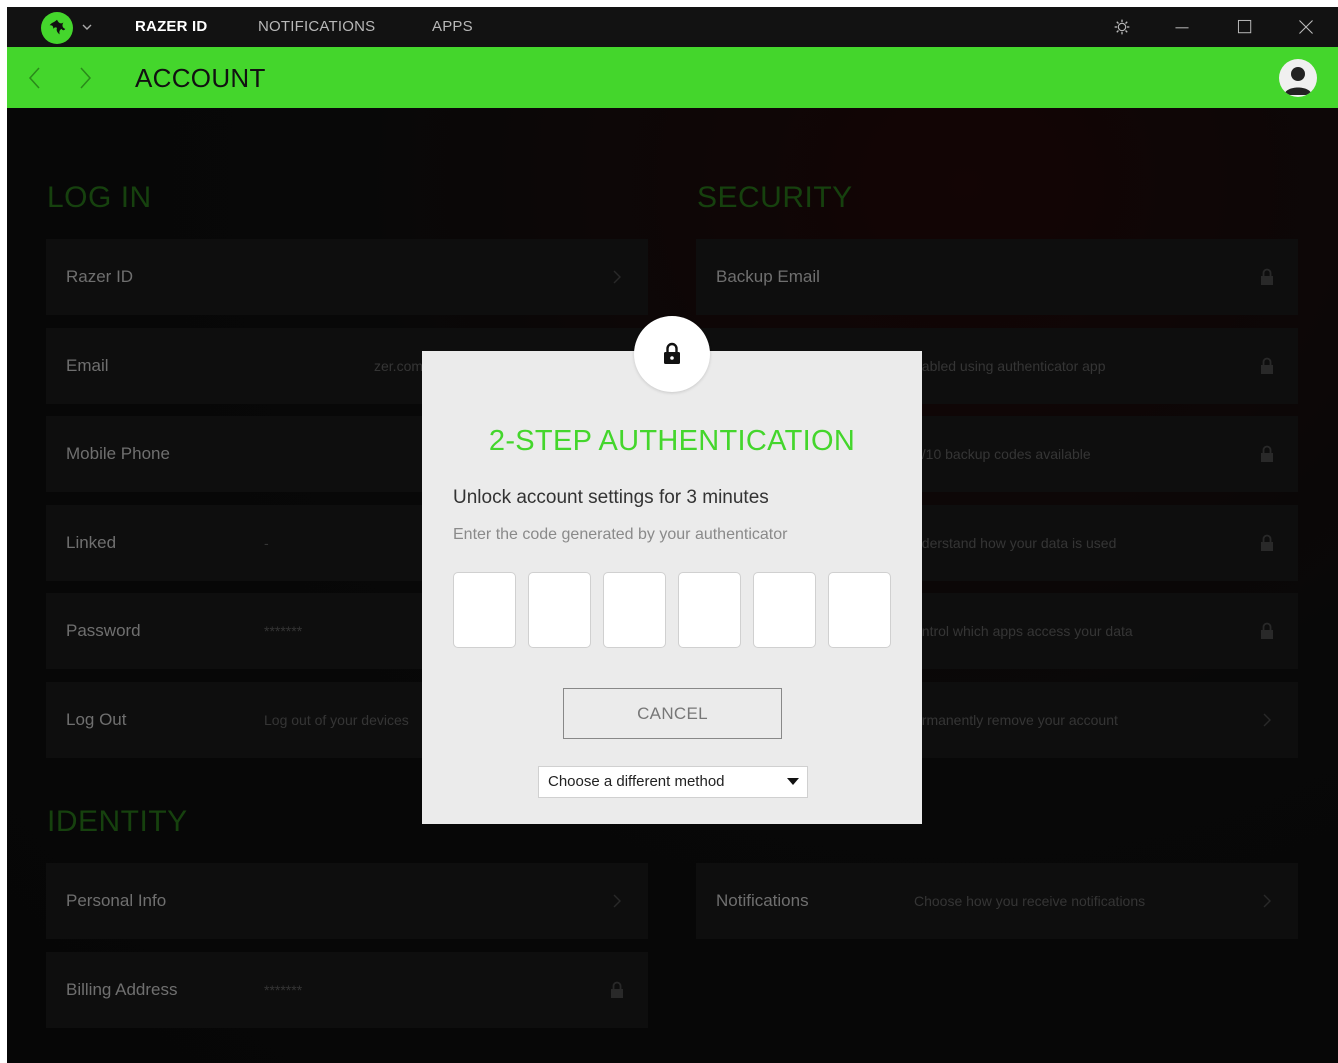 This screenshot has width=1338, height=1063. Describe the element at coordinates (452, 26) in the screenshot. I see `tab-apps: APPS` at that location.